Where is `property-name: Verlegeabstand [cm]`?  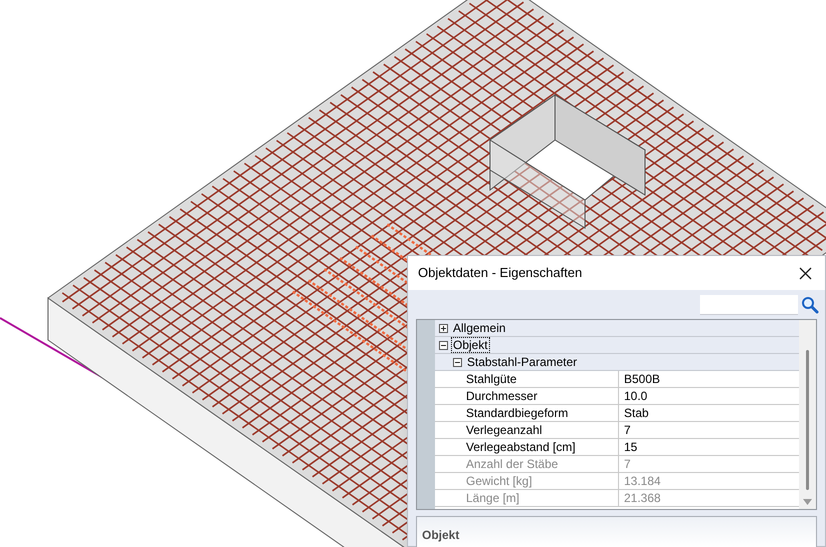
property-name: Verlegeabstand [cm] is located at coordinates (527, 447).